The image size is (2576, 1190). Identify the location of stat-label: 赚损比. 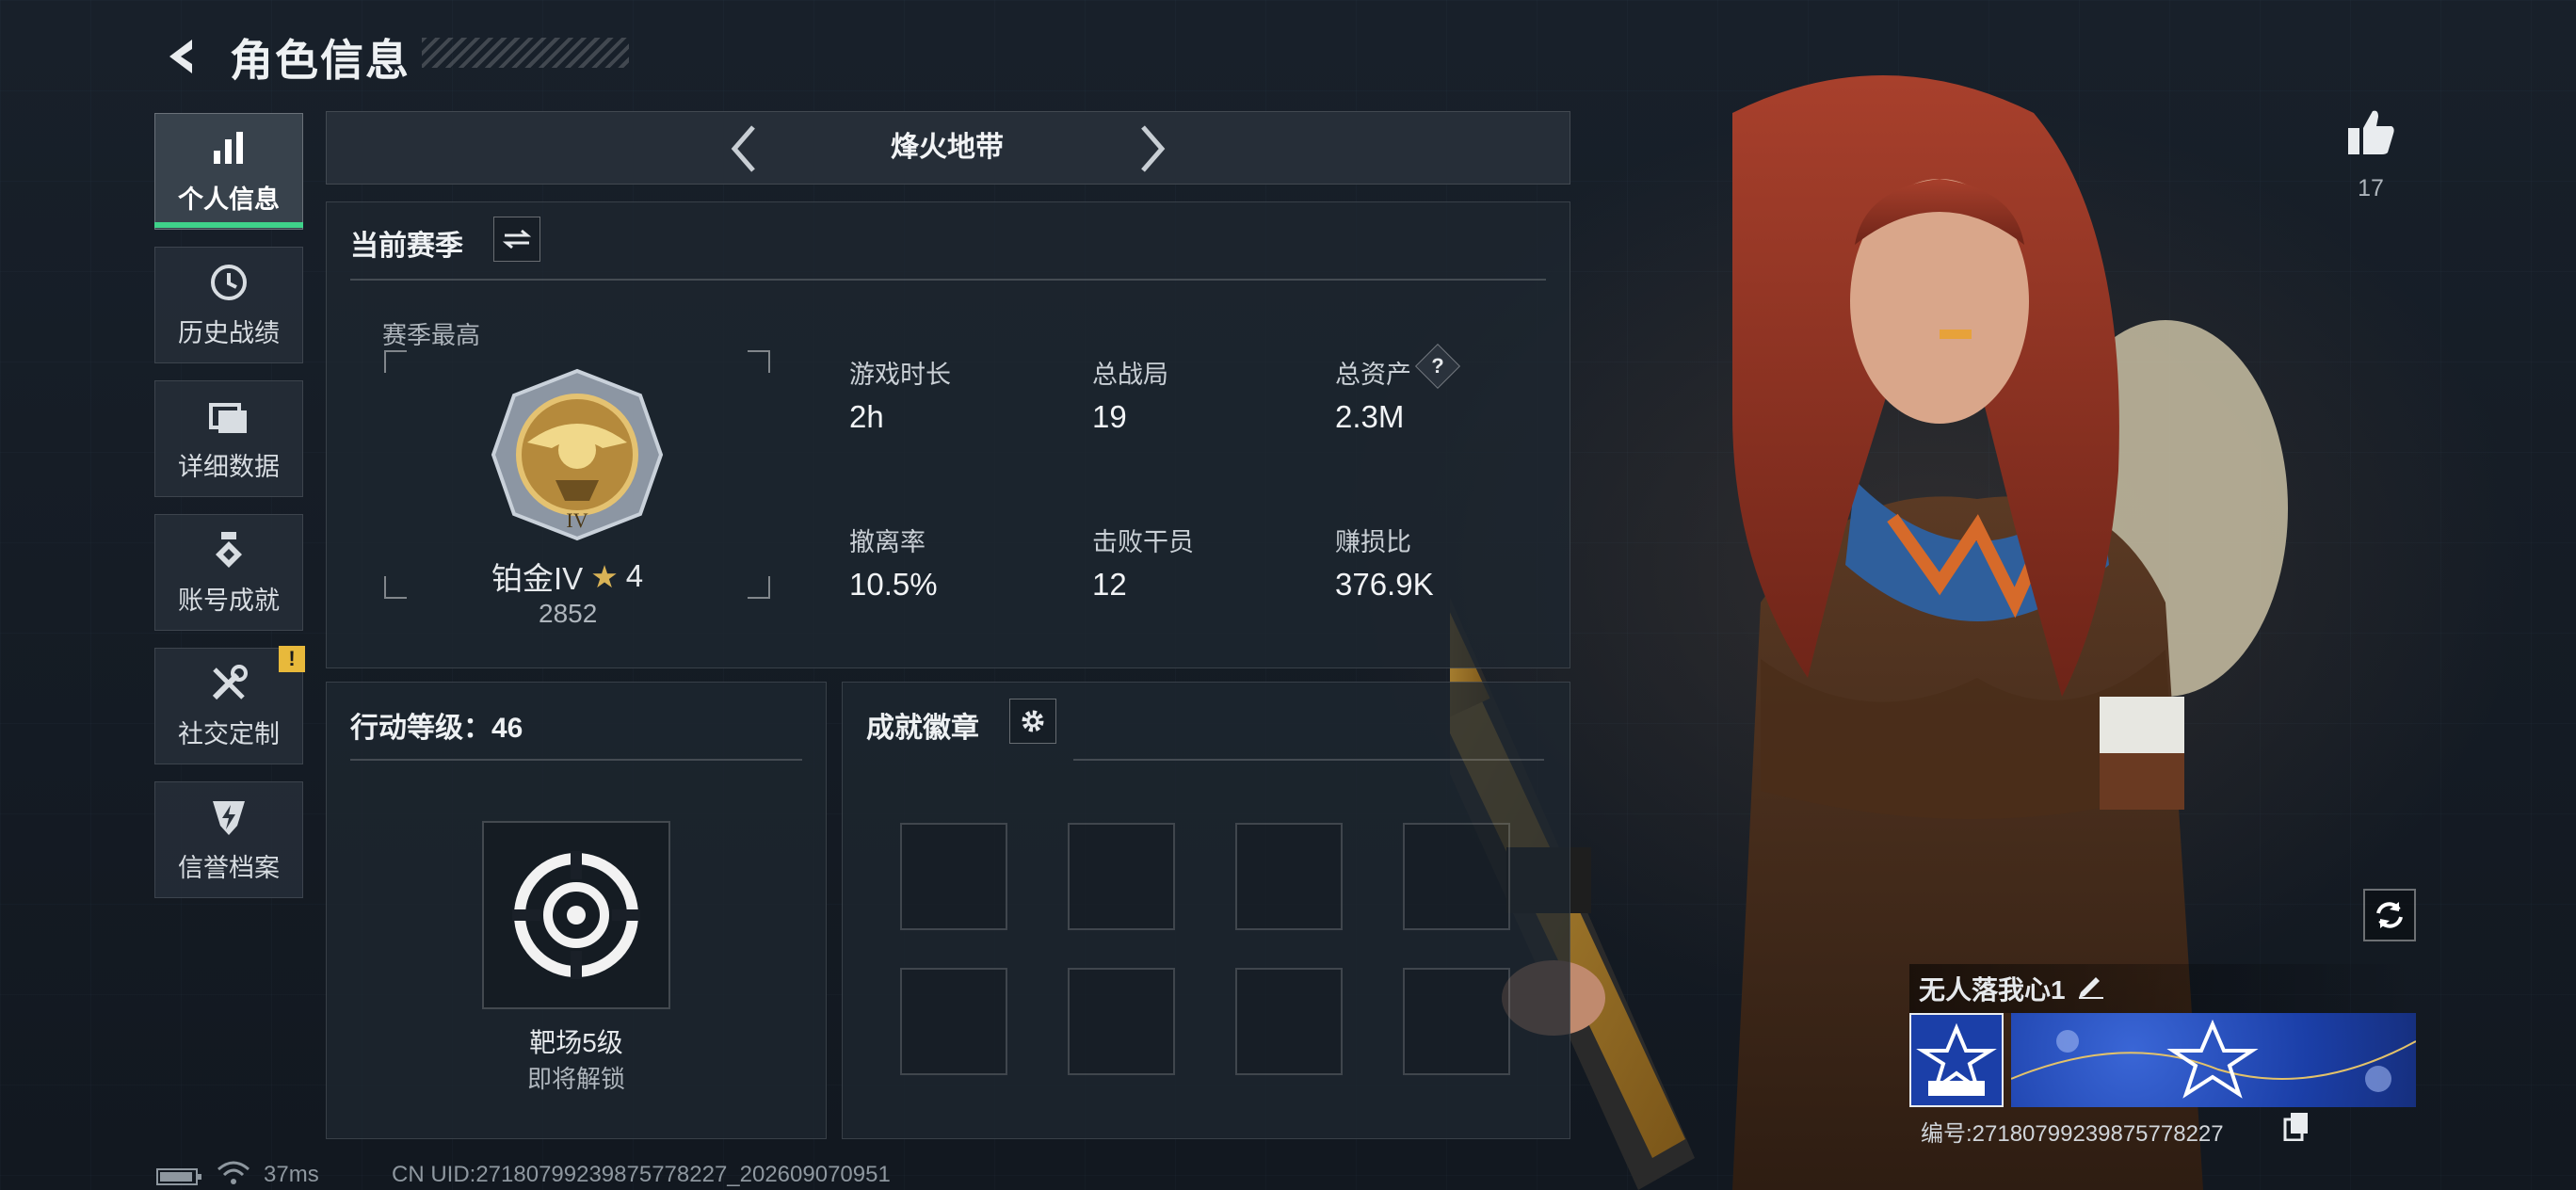
(1373, 542).